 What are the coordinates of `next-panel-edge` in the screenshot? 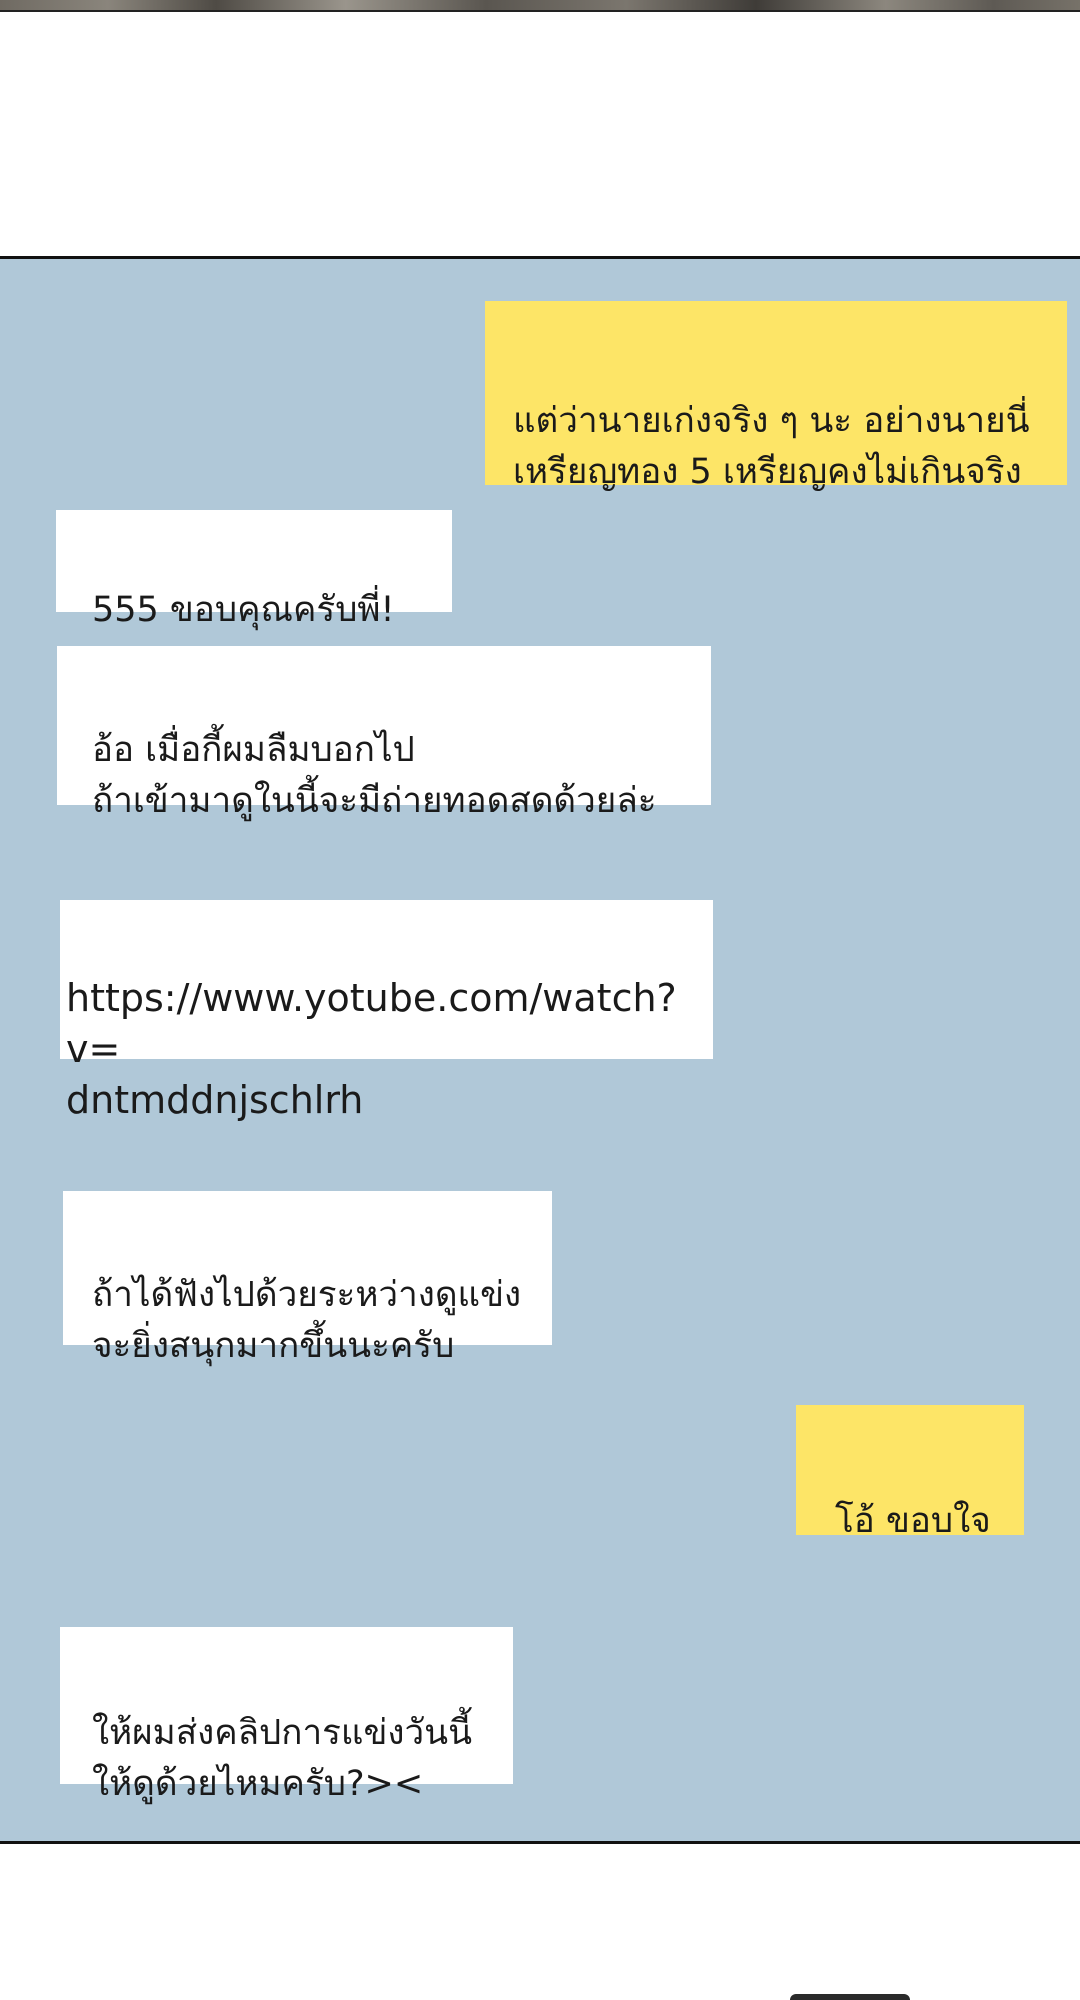 It's located at (850, 1997).